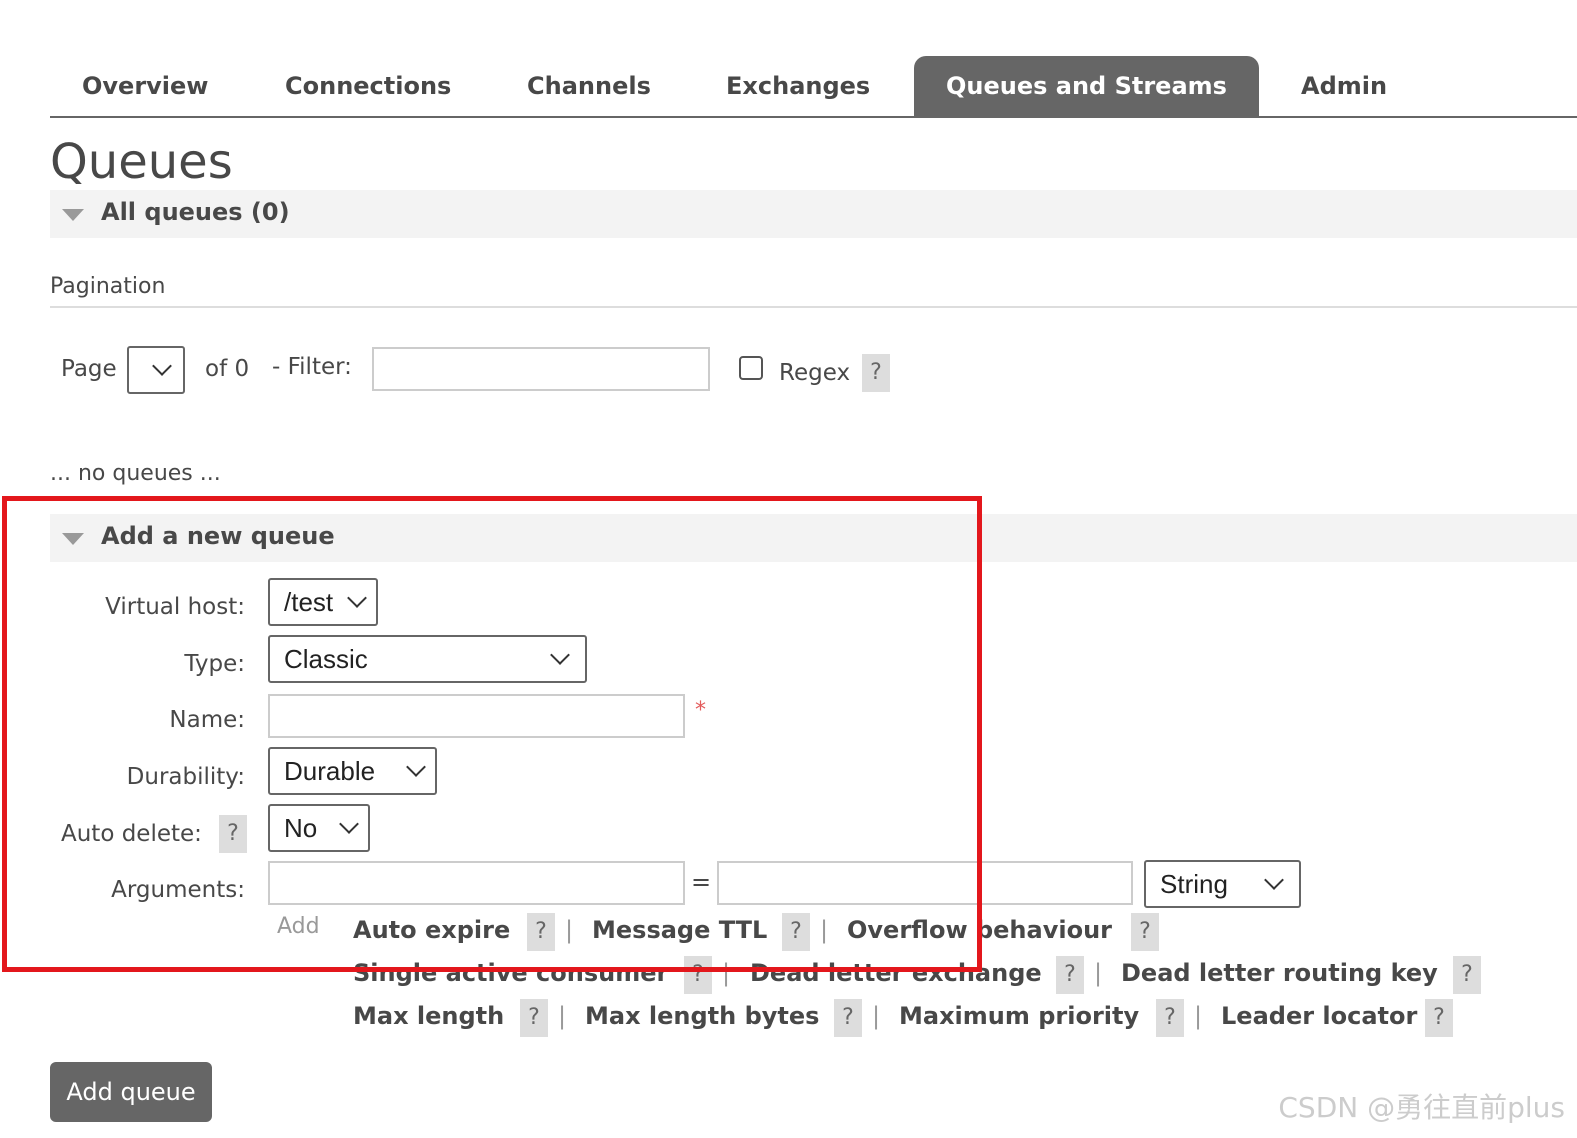  What do you see at coordinates (589, 86) in the screenshot?
I see `tab-channels: Channels` at bounding box center [589, 86].